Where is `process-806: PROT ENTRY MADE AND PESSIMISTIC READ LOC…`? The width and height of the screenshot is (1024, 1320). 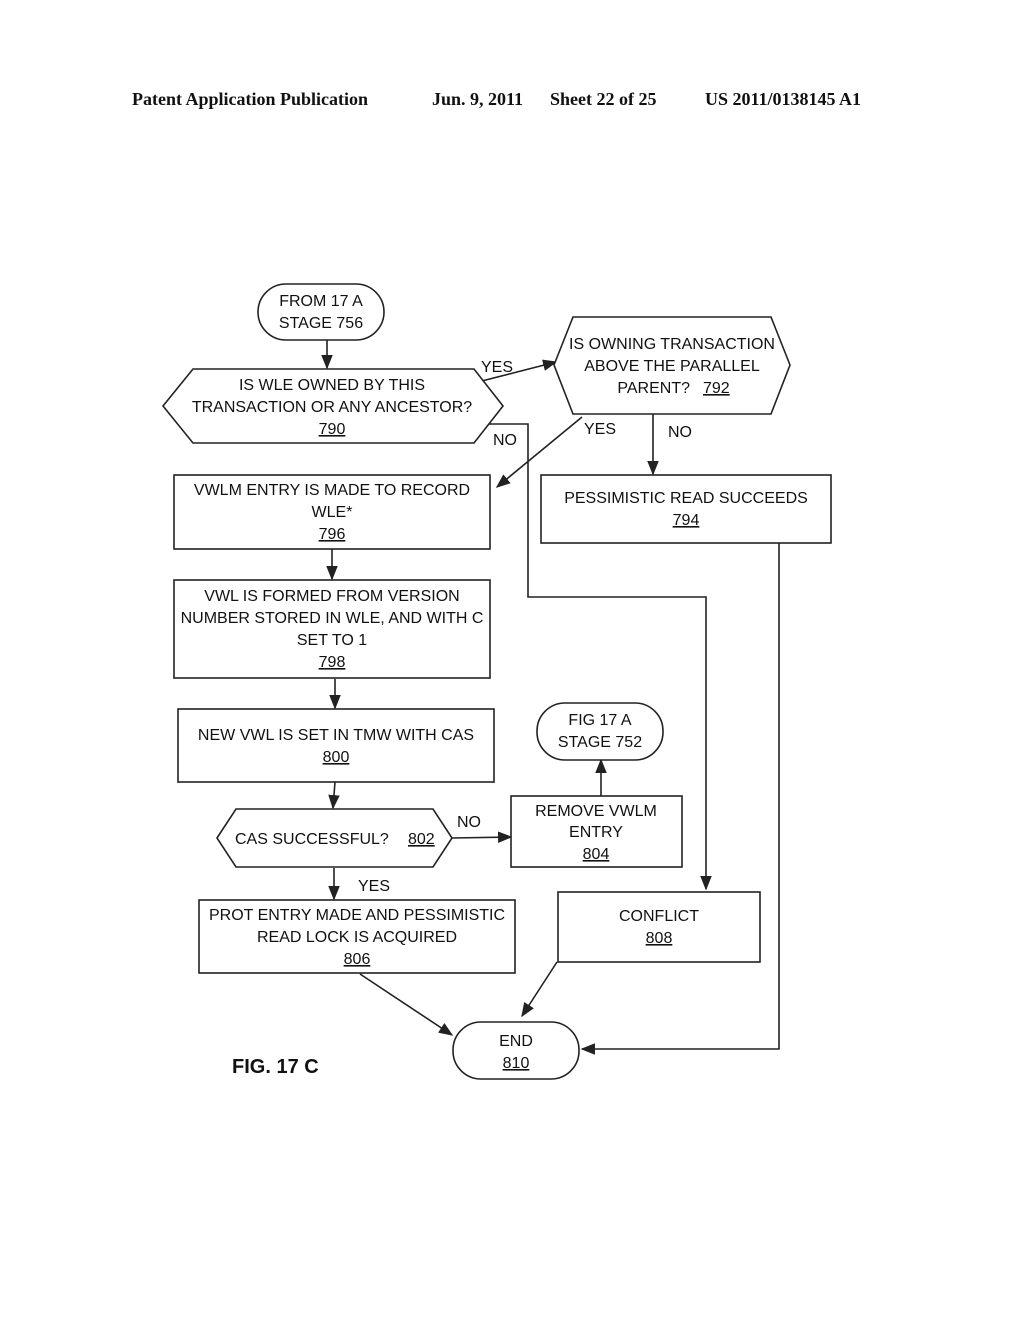
process-806: PROT ENTRY MADE AND PESSIMISTIC READ LOC… is located at coordinates (357, 936).